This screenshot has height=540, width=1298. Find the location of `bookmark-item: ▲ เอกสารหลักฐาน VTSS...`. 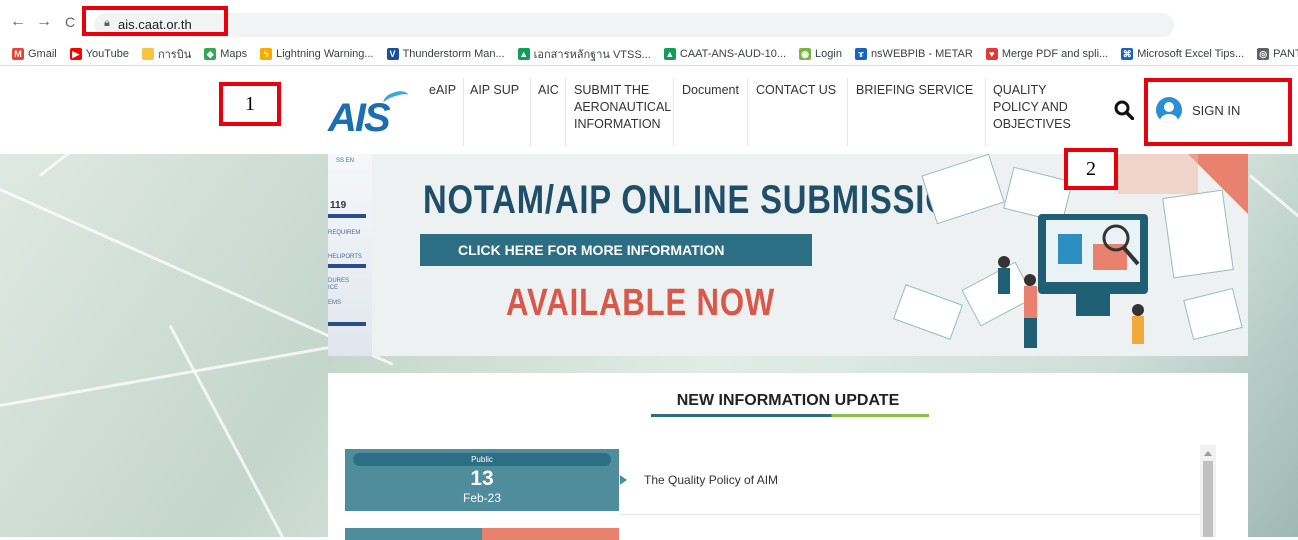

bookmark-item: ▲ เอกสารหลักฐาน VTSS... is located at coordinates (584, 54).